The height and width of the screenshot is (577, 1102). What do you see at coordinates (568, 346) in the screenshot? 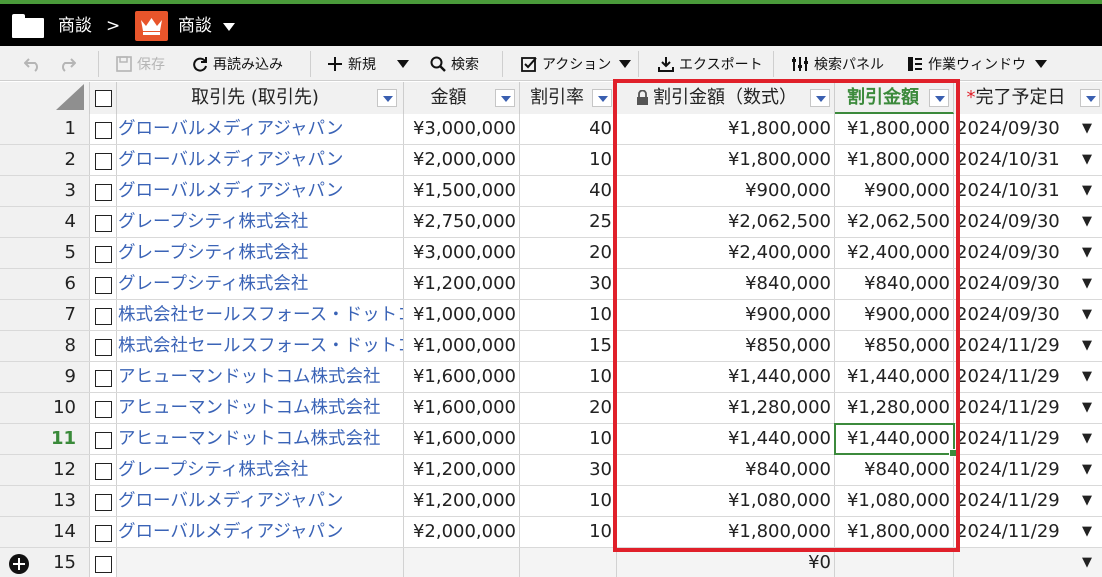
I see `cell-rate: 15` at bounding box center [568, 346].